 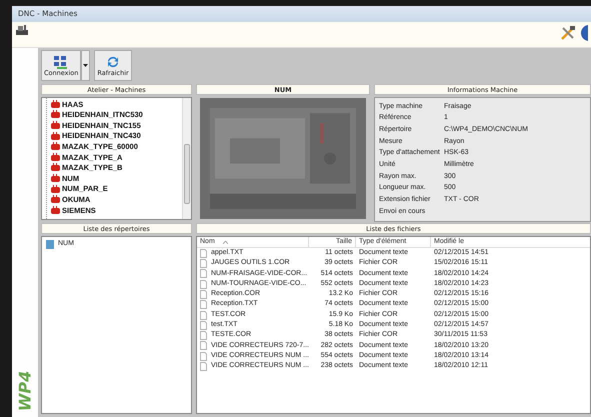 I want to click on scrollbar, so click(x=186, y=158).